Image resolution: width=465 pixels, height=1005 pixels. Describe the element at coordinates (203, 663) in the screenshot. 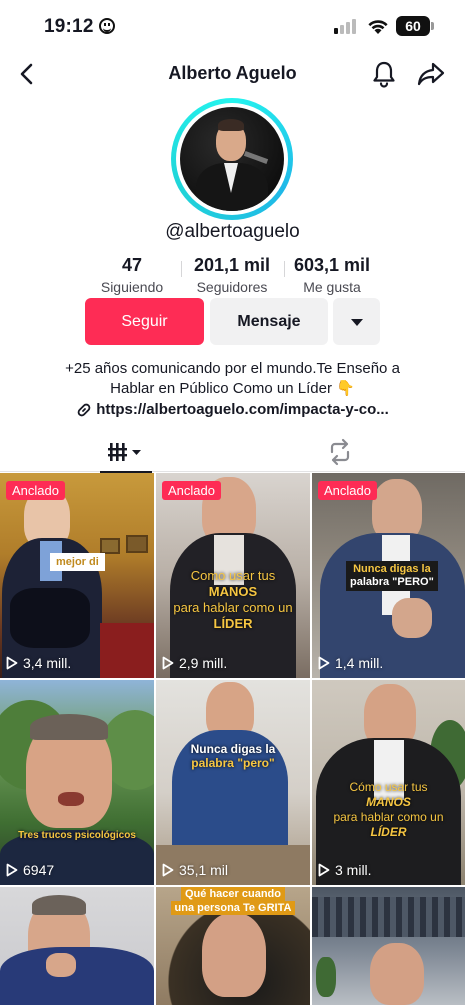

I see `view-count-text: 2,9 mill.` at that location.